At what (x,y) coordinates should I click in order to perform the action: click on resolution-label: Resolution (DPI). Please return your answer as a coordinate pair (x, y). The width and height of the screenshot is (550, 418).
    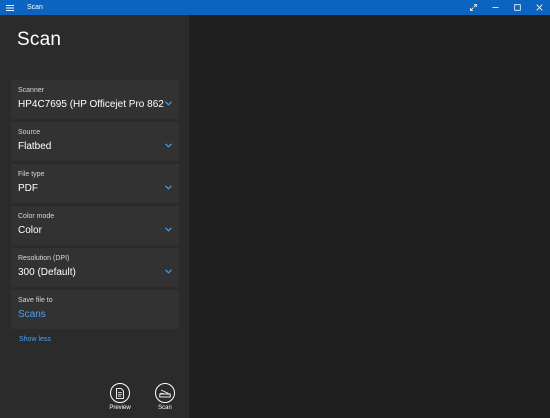
    Looking at the image, I should click on (44, 258).